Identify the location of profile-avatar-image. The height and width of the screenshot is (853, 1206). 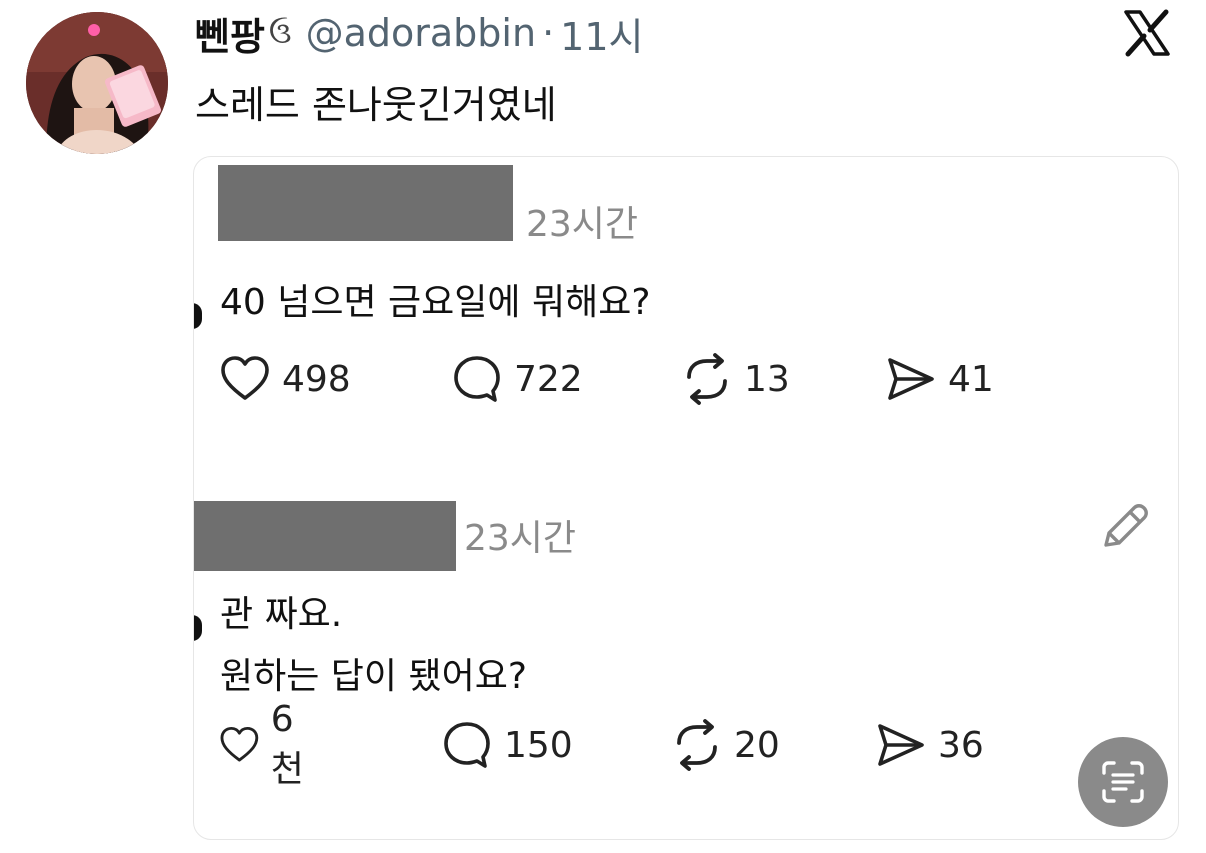
(97, 83).